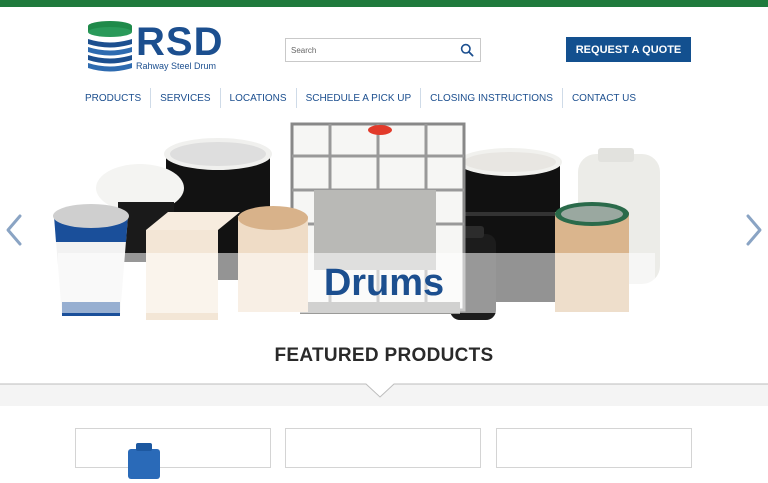  I want to click on search-box, so click(383, 50).